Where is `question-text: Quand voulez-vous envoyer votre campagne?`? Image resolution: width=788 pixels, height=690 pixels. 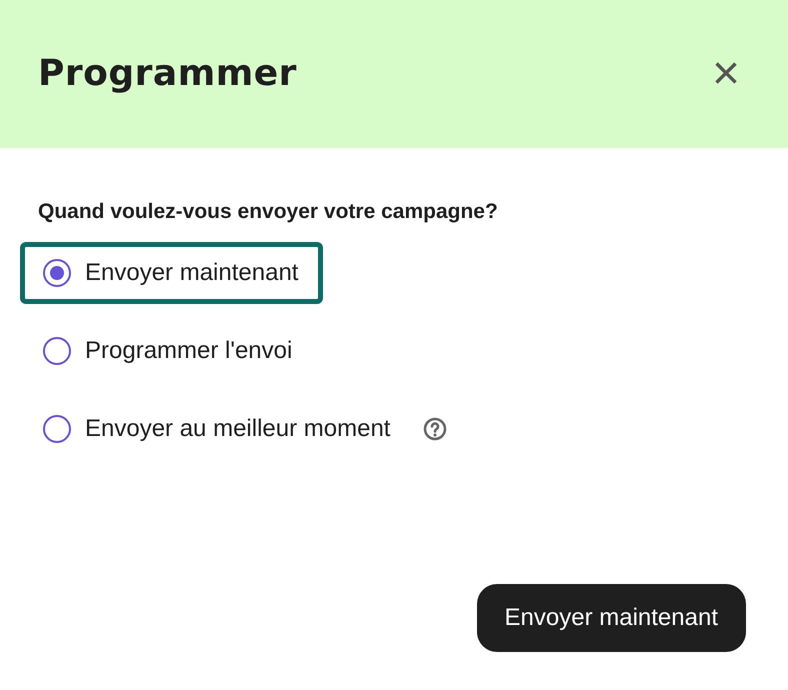
question-text: Quand voulez-vous envoyer votre campagne? is located at coordinates (268, 212).